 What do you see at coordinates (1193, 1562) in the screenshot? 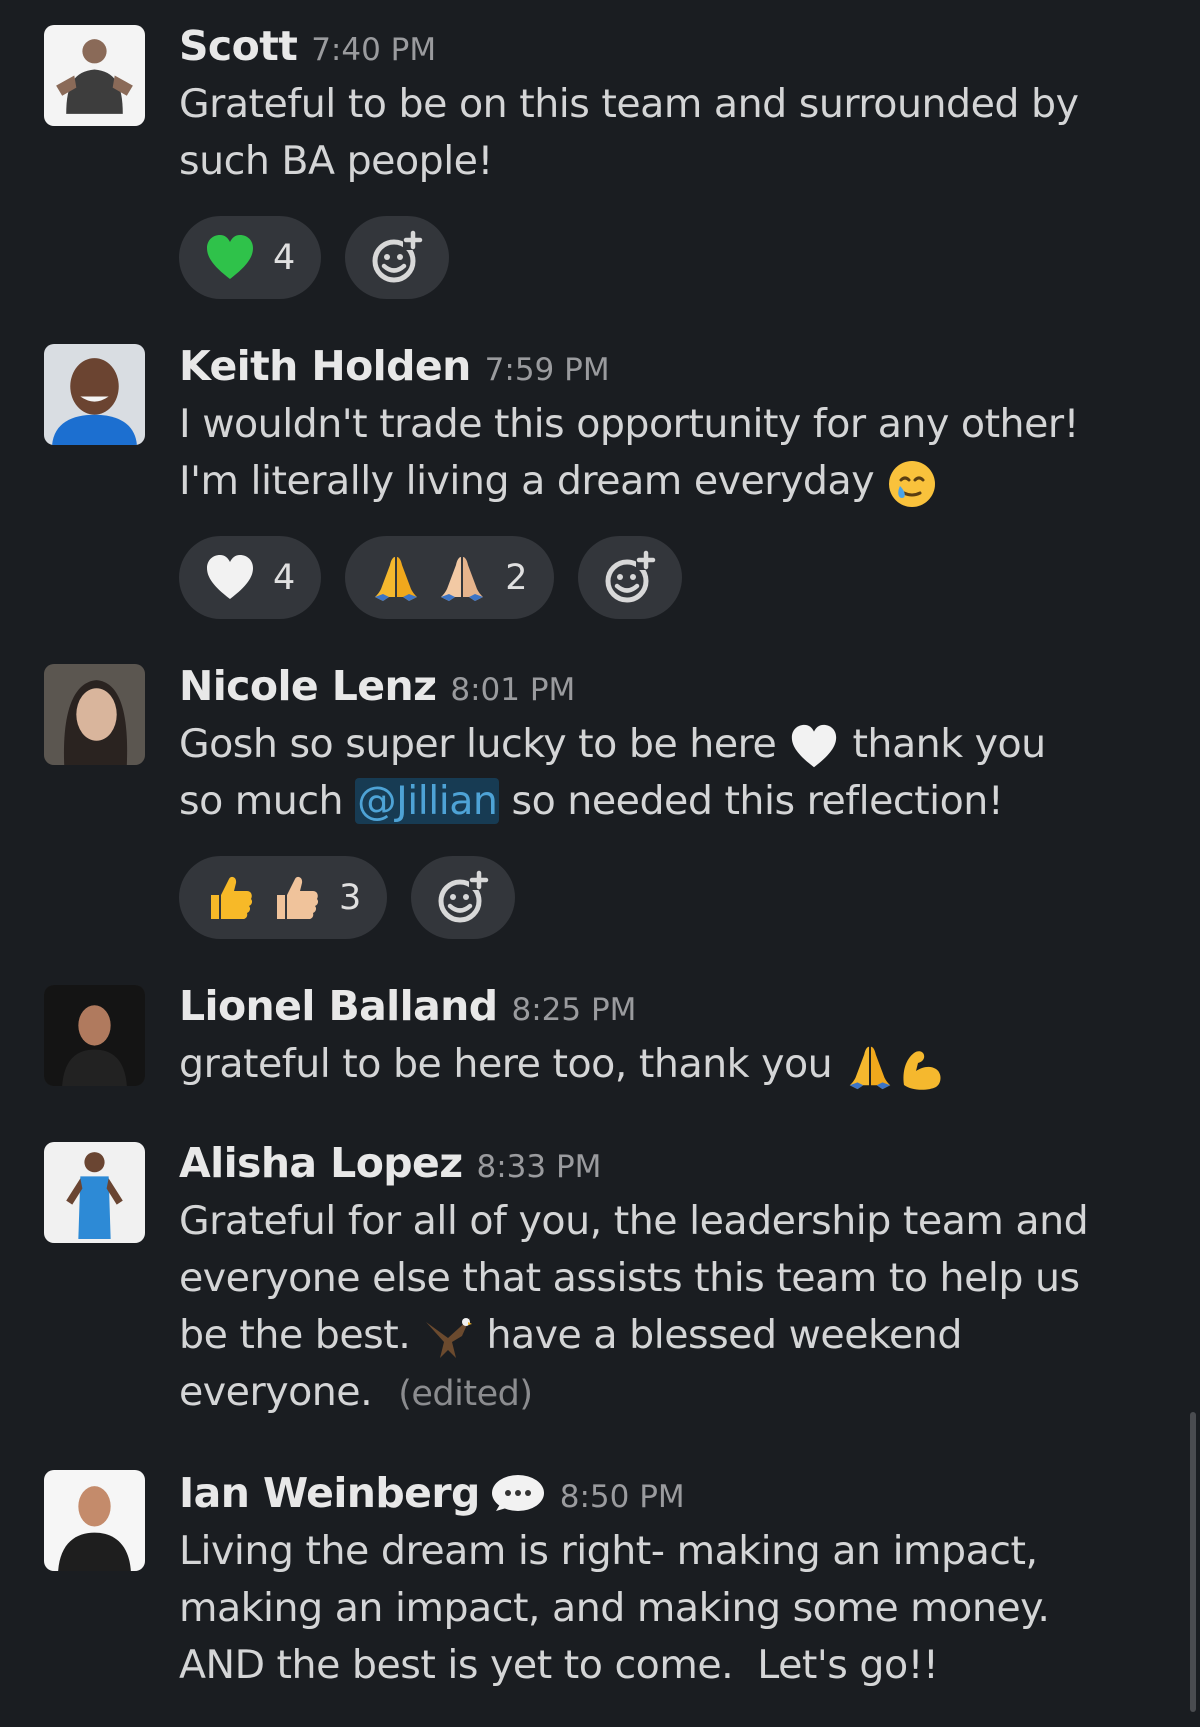
I see `scrollbar` at bounding box center [1193, 1562].